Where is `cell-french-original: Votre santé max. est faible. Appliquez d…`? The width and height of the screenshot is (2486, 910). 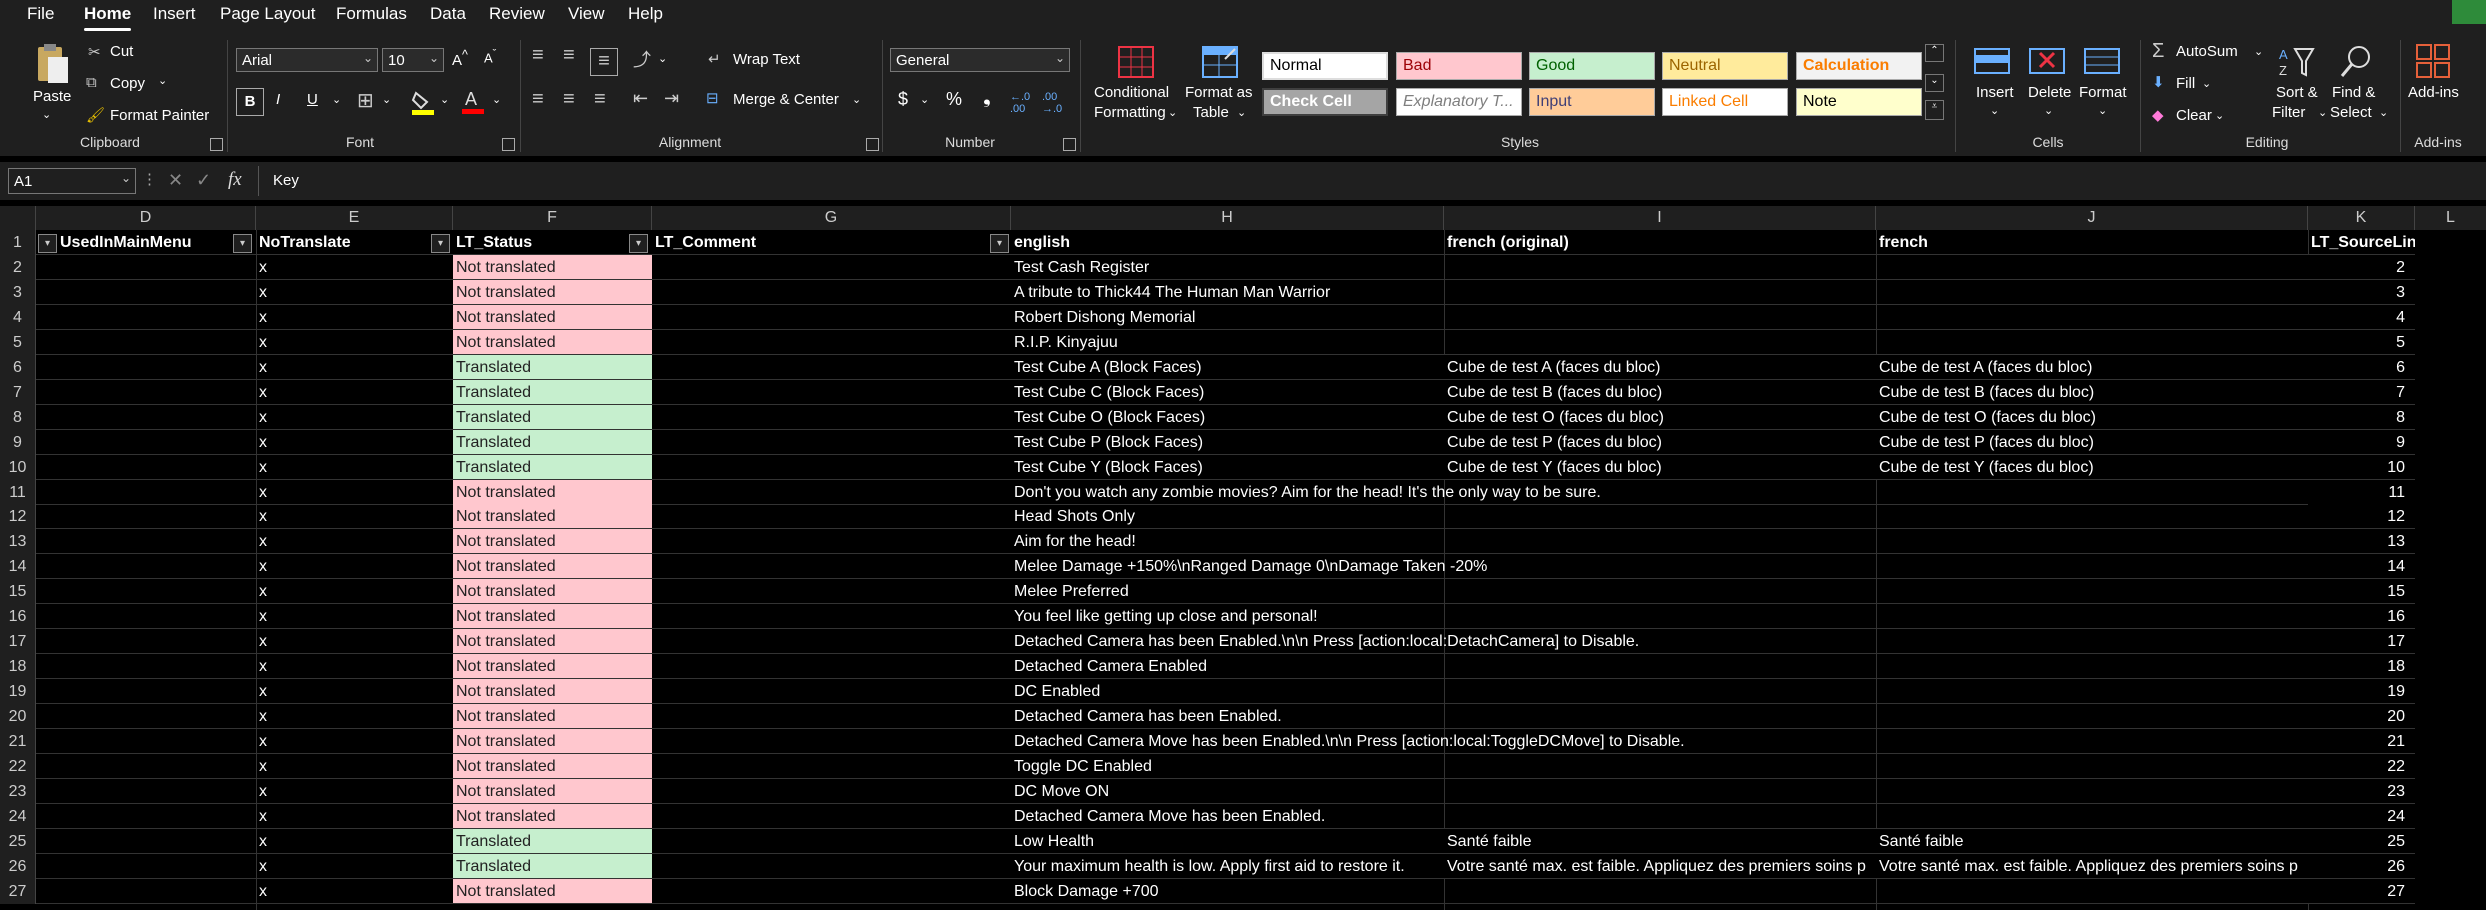 cell-french-original: Votre santé max. est faible. Appliquez d… is located at coordinates (1660, 866).